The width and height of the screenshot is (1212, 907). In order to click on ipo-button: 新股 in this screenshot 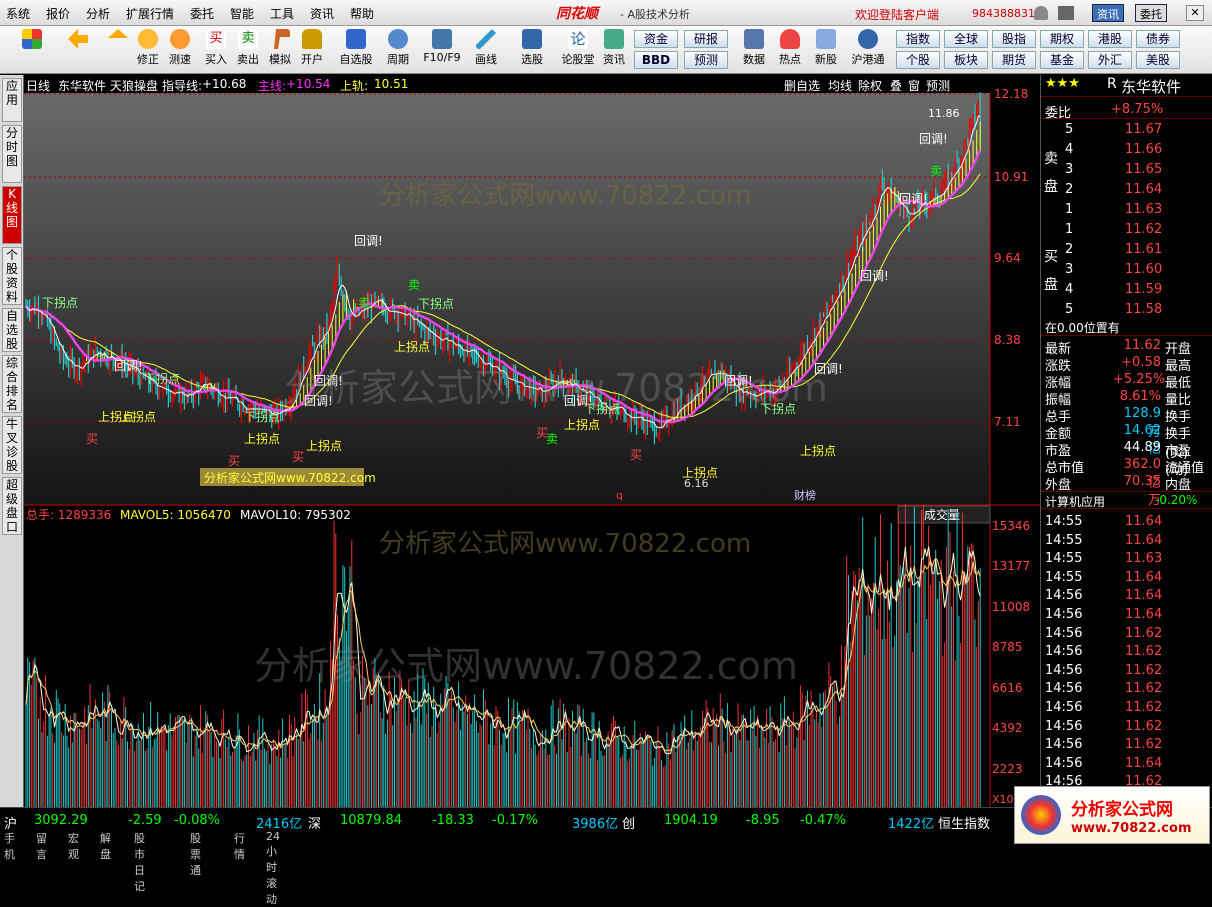, I will do `click(826, 59)`.